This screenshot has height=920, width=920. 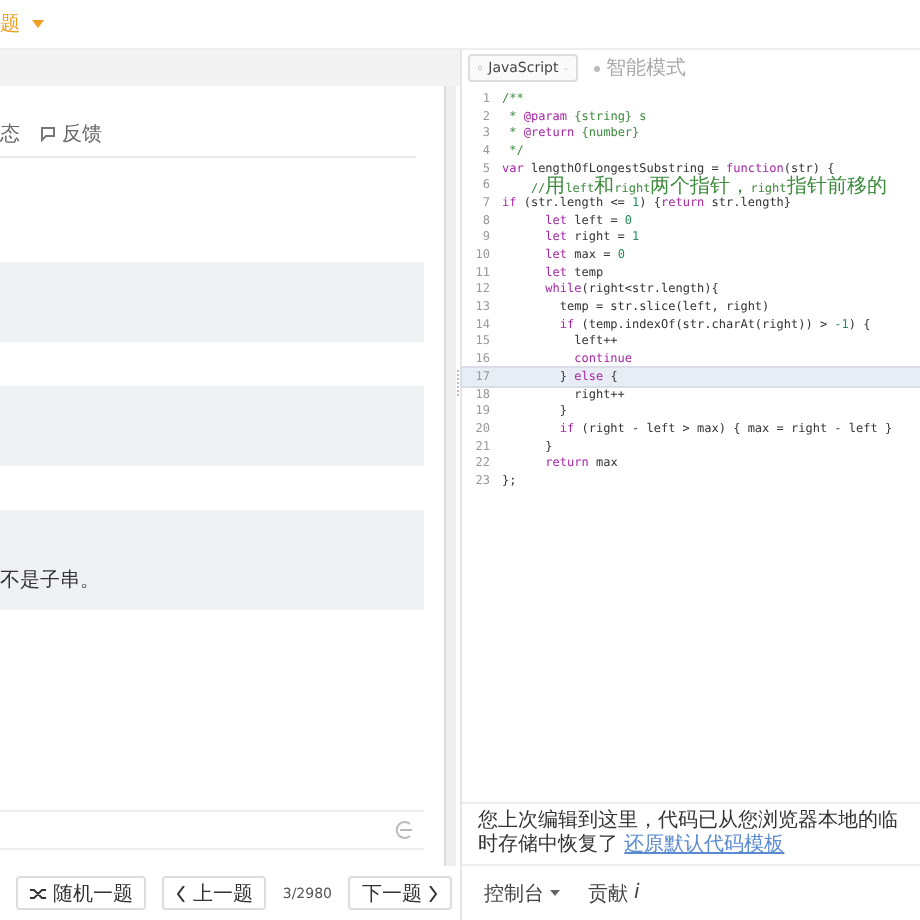 What do you see at coordinates (597, 68) in the screenshot?
I see `dot-icon` at bounding box center [597, 68].